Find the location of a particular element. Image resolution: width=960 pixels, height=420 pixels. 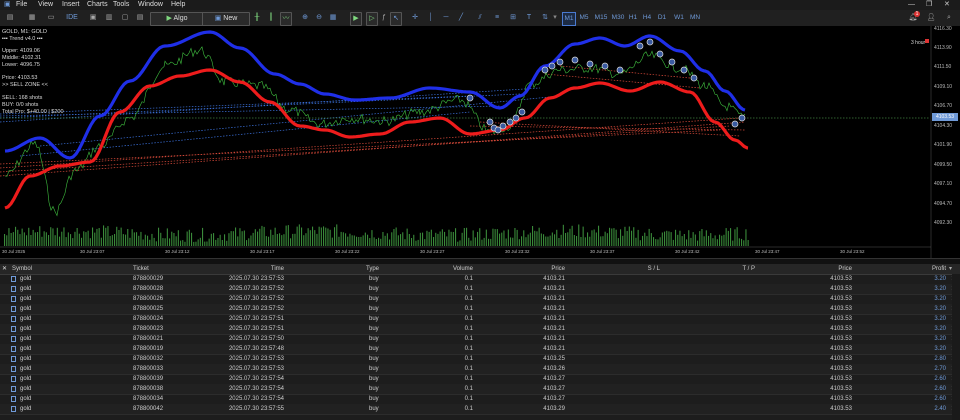

new-order-button: ▣ New Order is located at coordinates (226, 23).